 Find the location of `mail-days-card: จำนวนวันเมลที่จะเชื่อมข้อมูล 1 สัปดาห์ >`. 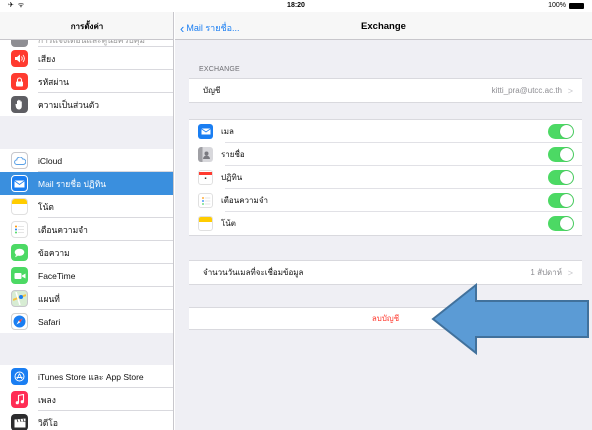

mail-days-card: จำนวนวันเมลที่จะเชื่อมข้อมูล 1 สัปดาห์ > is located at coordinates (385, 272).